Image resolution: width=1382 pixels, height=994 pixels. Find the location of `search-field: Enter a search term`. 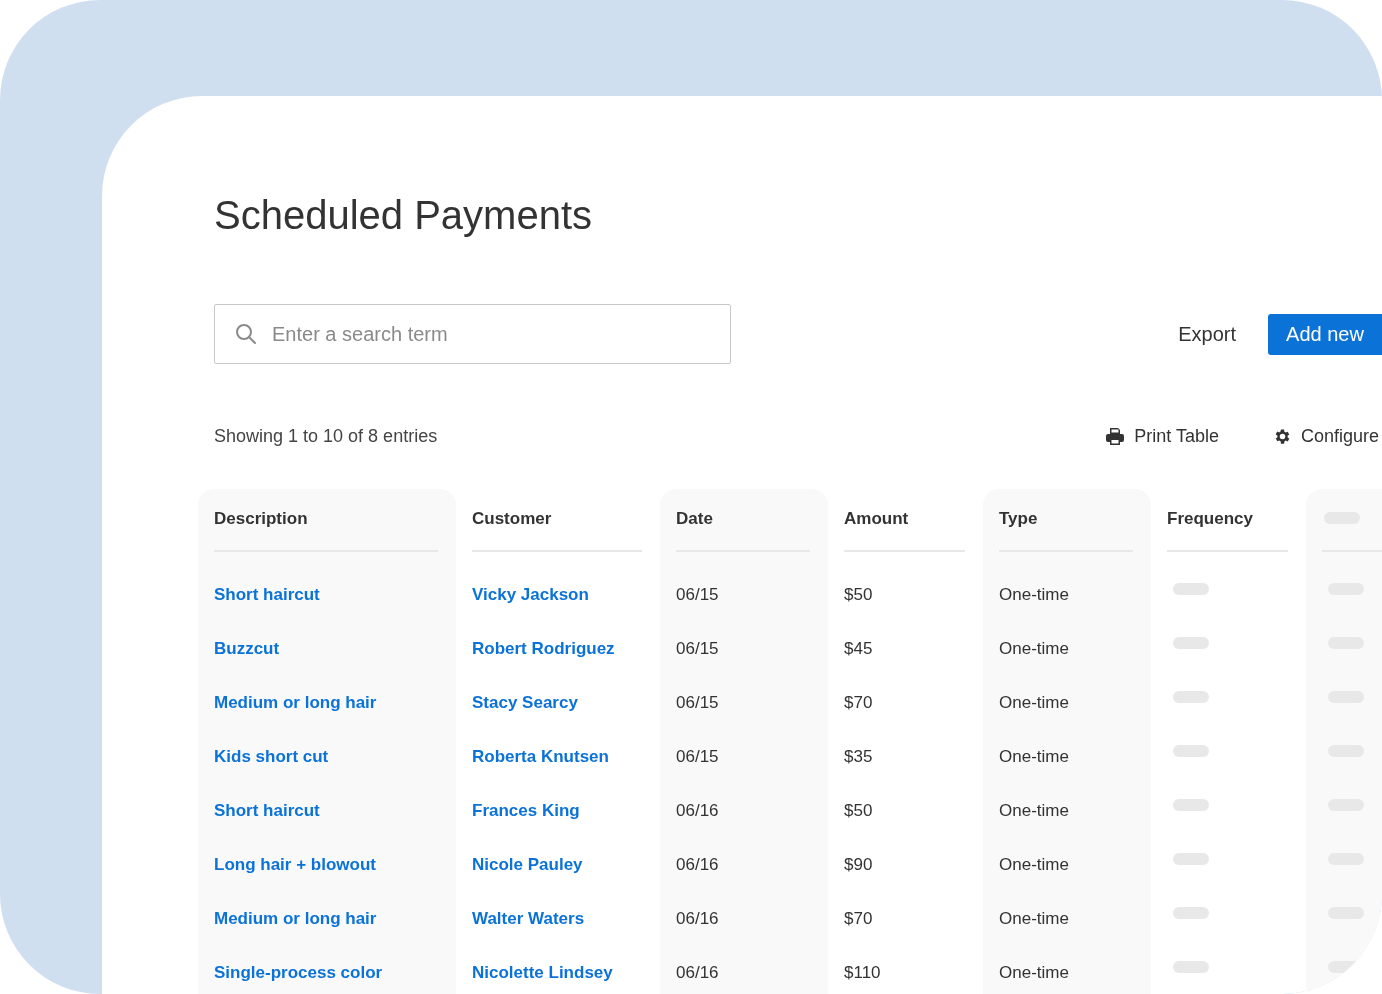

search-field: Enter a search term is located at coordinates (472, 334).